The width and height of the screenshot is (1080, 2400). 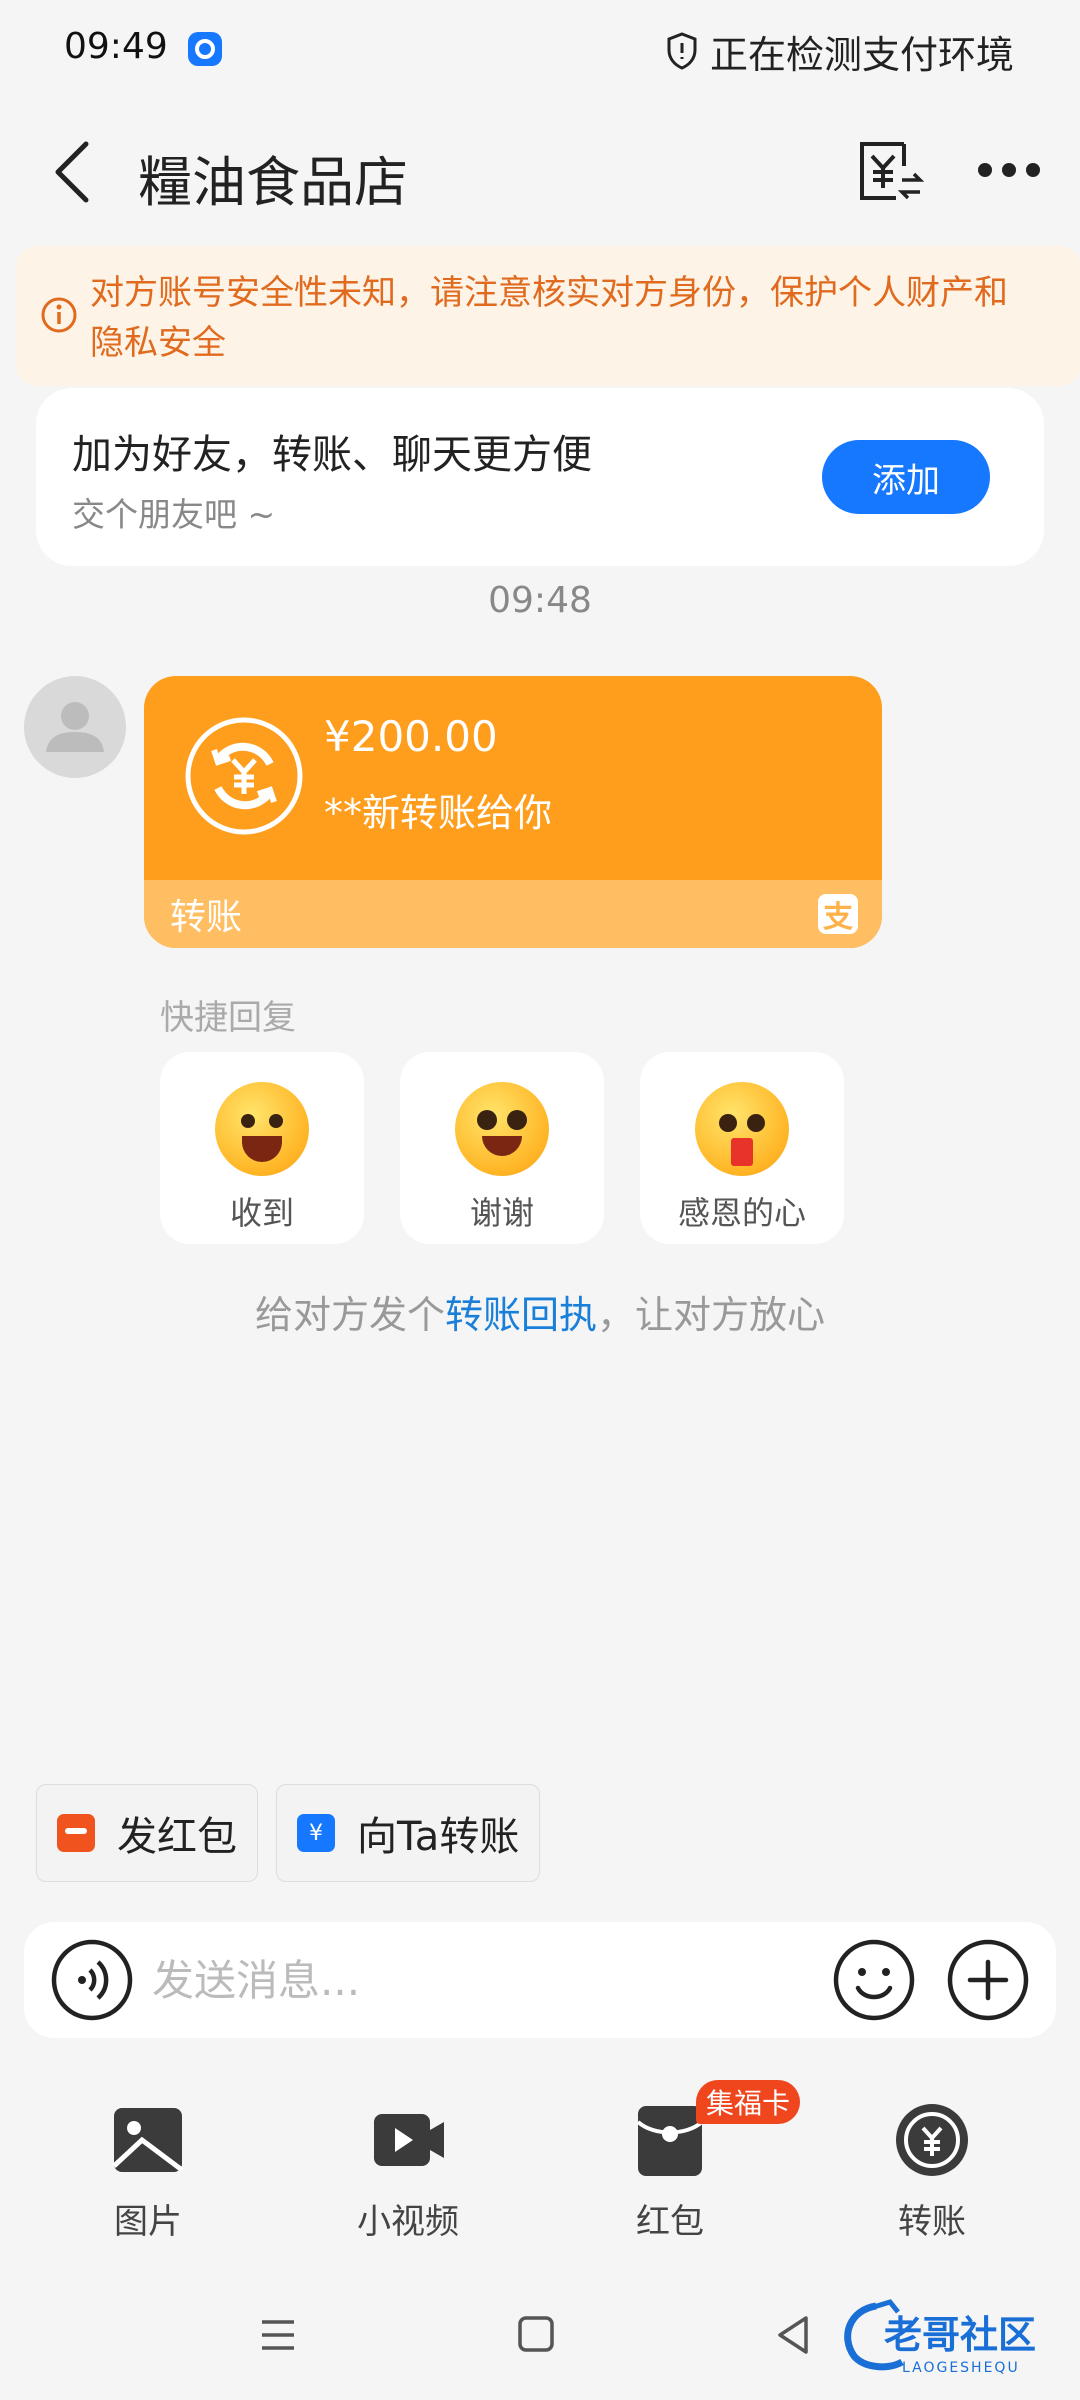 I want to click on quick-reply-grateful: 感恩的心, so click(x=742, y=1148).